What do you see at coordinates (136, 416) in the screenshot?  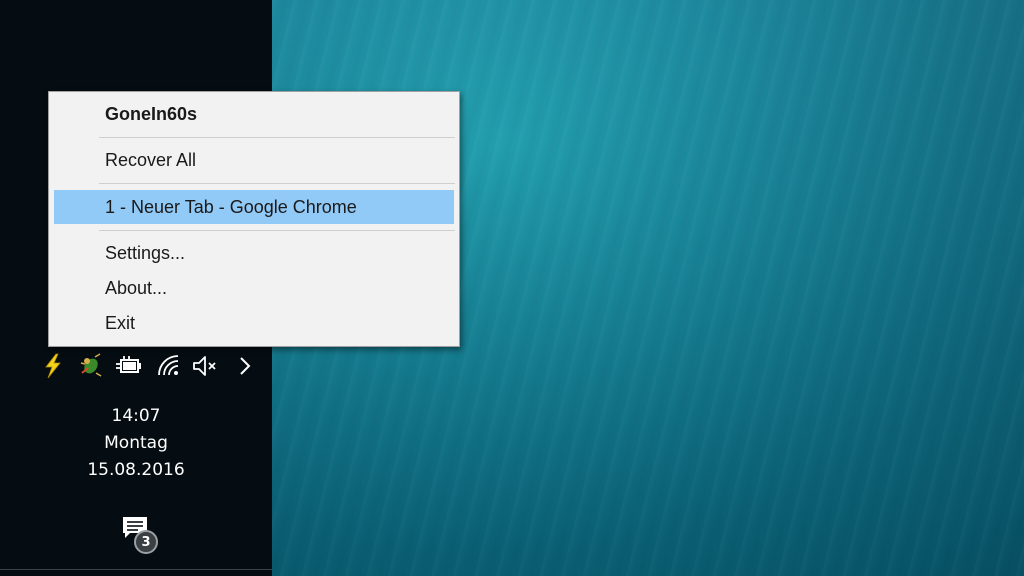 I see `clock-time: 14:07` at bounding box center [136, 416].